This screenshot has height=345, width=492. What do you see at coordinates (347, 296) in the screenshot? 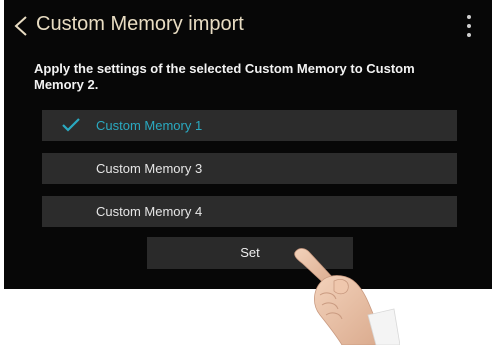
I see `pointing-hand-icon` at bounding box center [347, 296].